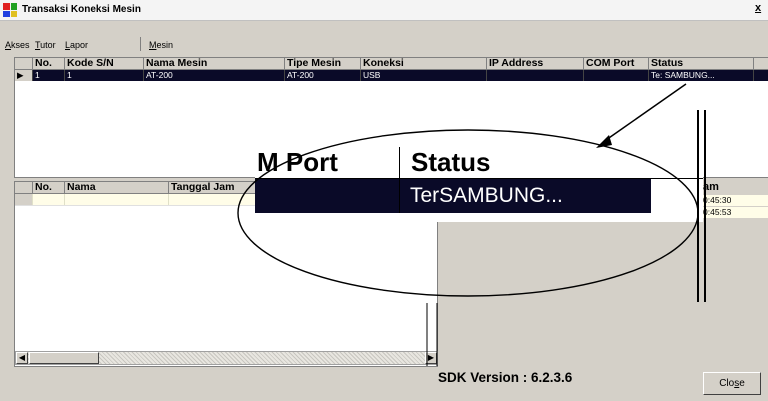 The width and height of the screenshot is (768, 401). What do you see at coordinates (732, 383) in the screenshot?
I see `close-button: Close` at bounding box center [732, 383].